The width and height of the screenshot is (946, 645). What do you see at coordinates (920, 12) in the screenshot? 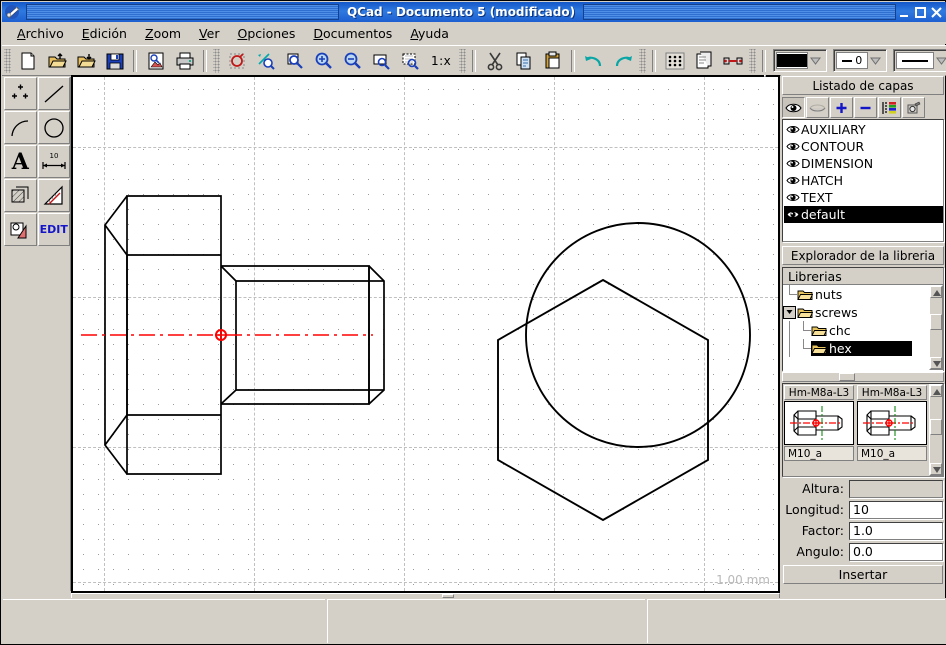
I see `maximize-button` at bounding box center [920, 12].